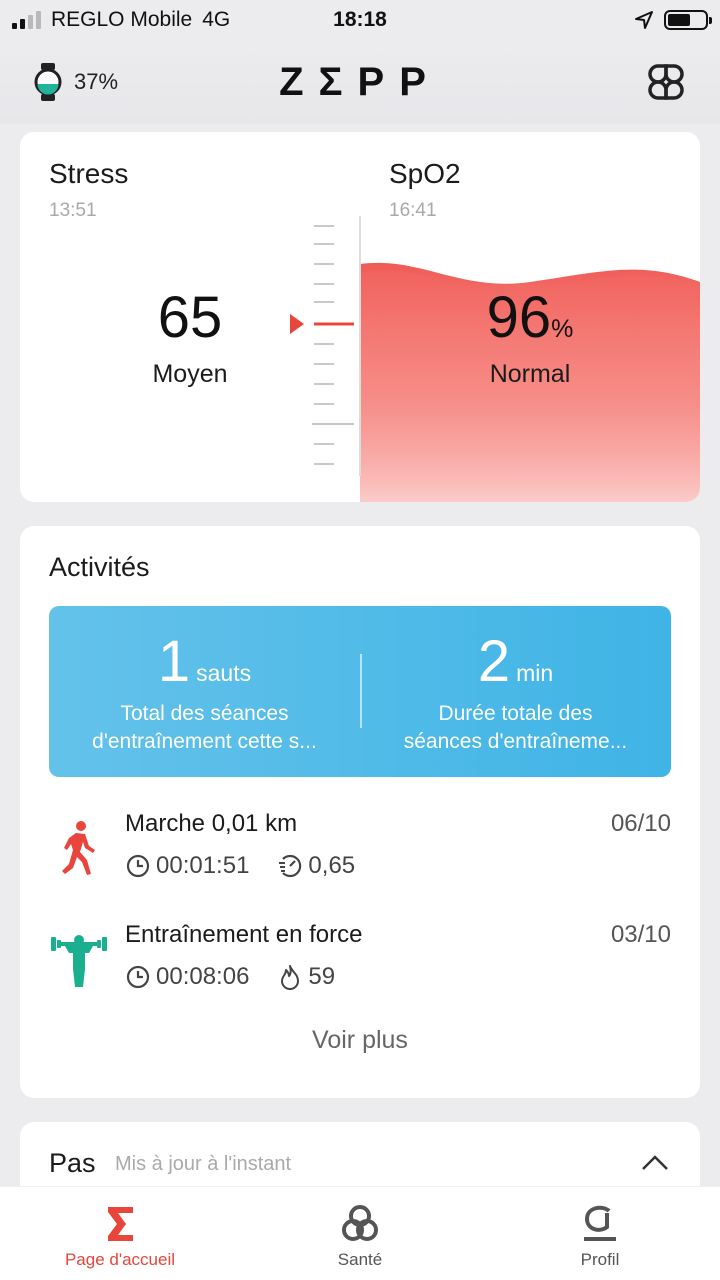 This screenshot has height=1280, width=720. I want to click on stress-title: Stress, so click(89, 173).